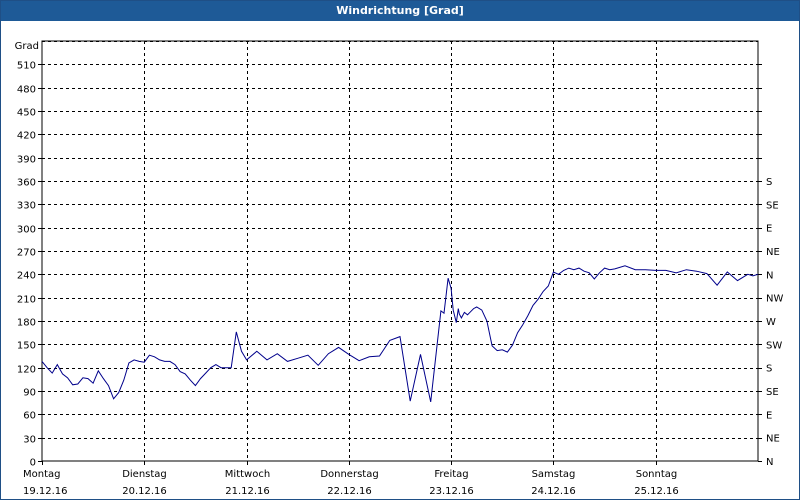 The height and width of the screenshot is (500, 800). Describe the element at coordinates (26, 253) in the screenshot. I see `y-tick-label: 270` at that location.